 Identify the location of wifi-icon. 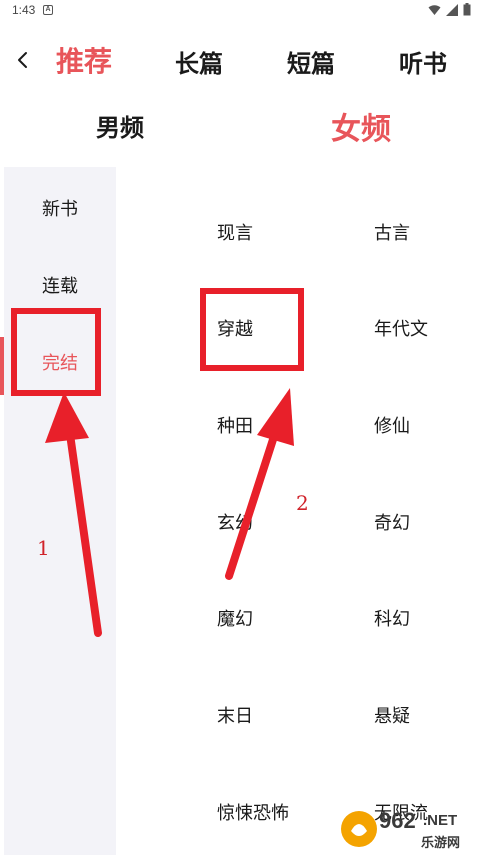
(434, 9).